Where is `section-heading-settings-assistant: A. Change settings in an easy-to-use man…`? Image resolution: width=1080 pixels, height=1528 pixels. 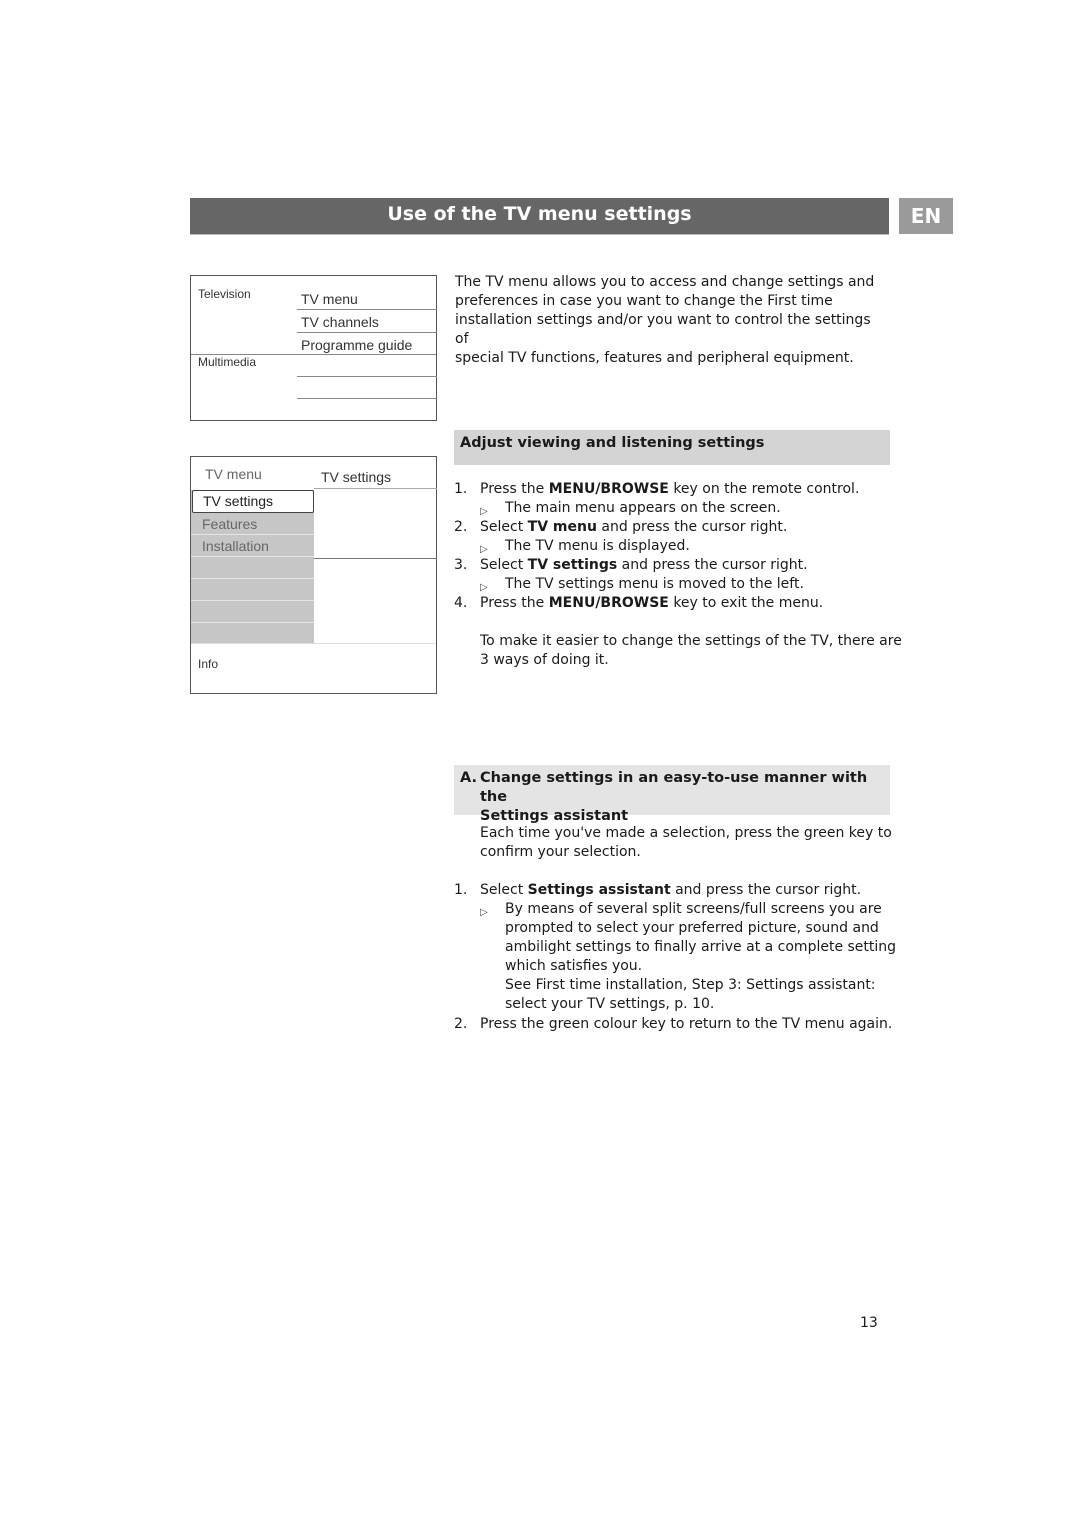
section-heading-settings-assistant: A. Change settings in an easy-to-use man… is located at coordinates (672, 794).